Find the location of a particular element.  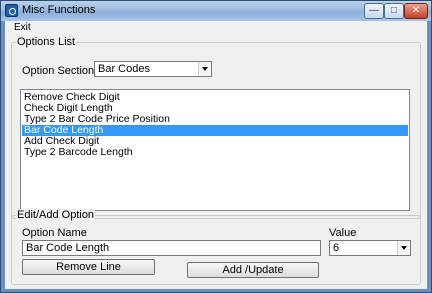

window-title: Misc Functions is located at coordinates (59, 10).